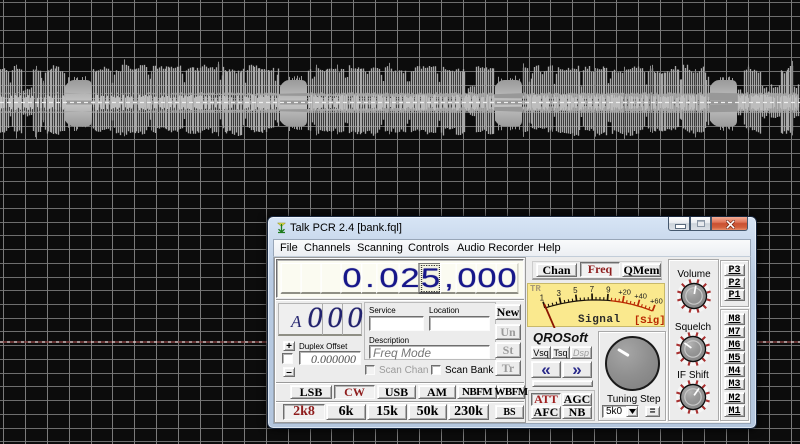  Describe the element at coordinates (624, 292) in the screenshot. I see `svg-text: +20` at that location.